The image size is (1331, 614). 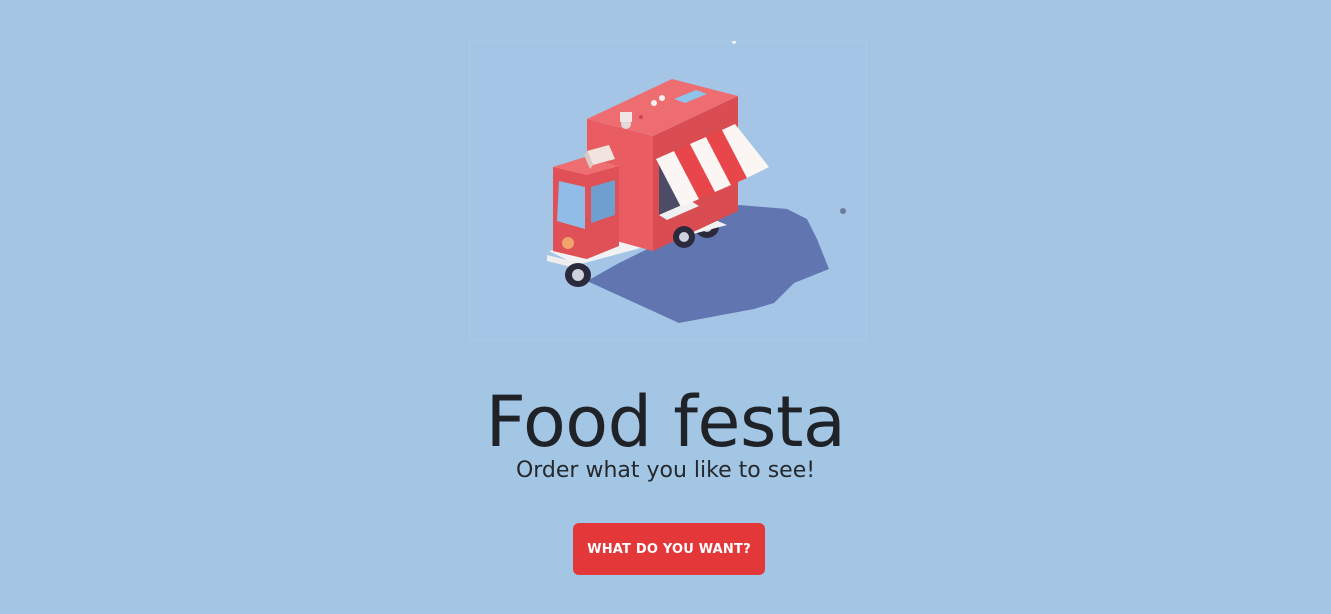 What do you see at coordinates (665, 422) in the screenshot?
I see `page-title: Food festa` at bounding box center [665, 422].